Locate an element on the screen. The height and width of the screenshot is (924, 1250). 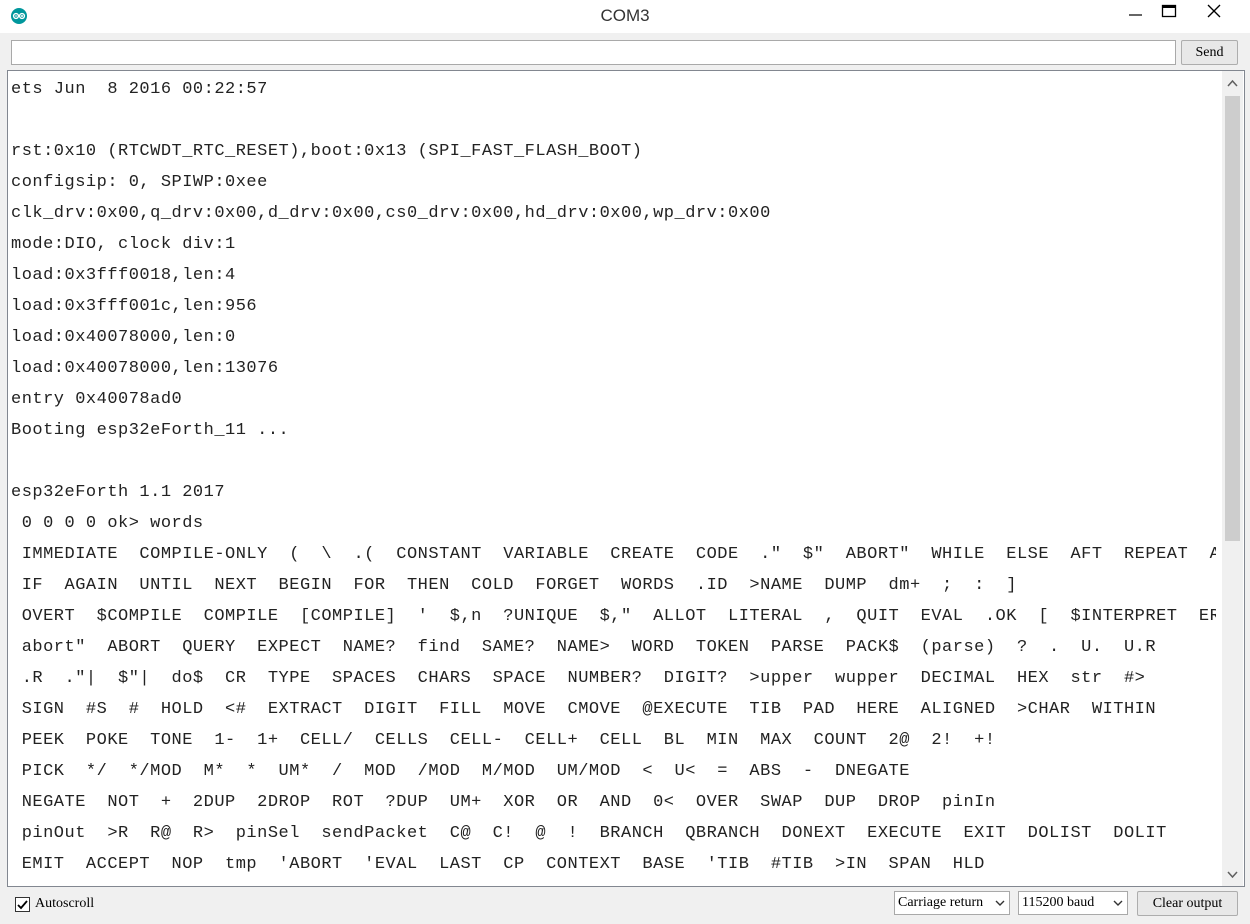
output-line: entry 0x40078ad0 is located at coordinates (97, 399).